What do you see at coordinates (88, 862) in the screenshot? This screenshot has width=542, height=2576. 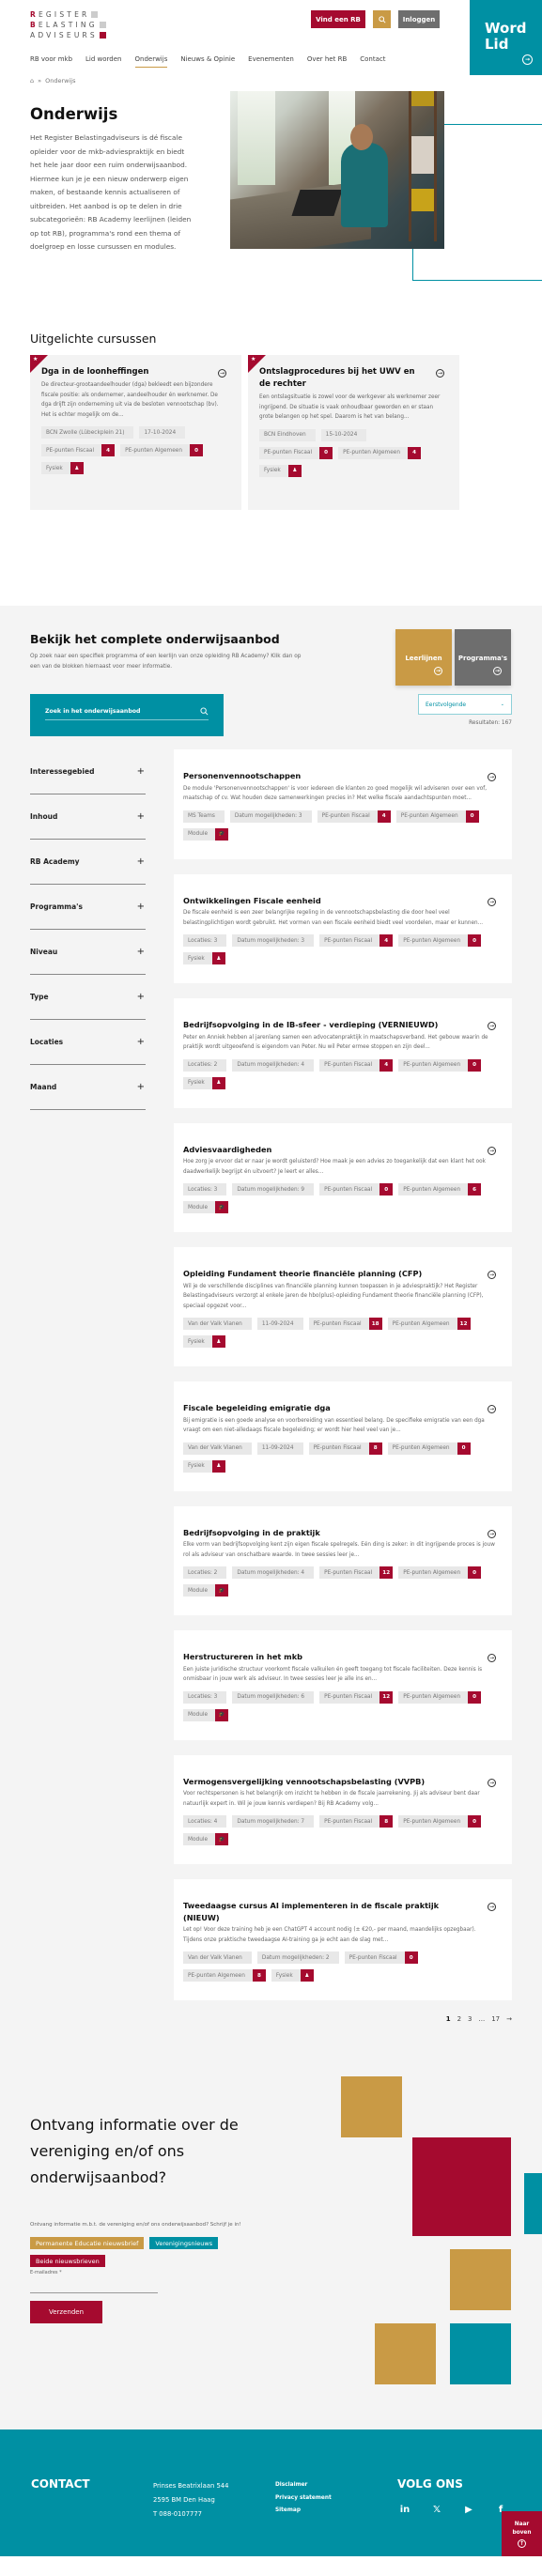 I see `filter-rb-academy: RB Academy +` at bounding box center [88, 862].